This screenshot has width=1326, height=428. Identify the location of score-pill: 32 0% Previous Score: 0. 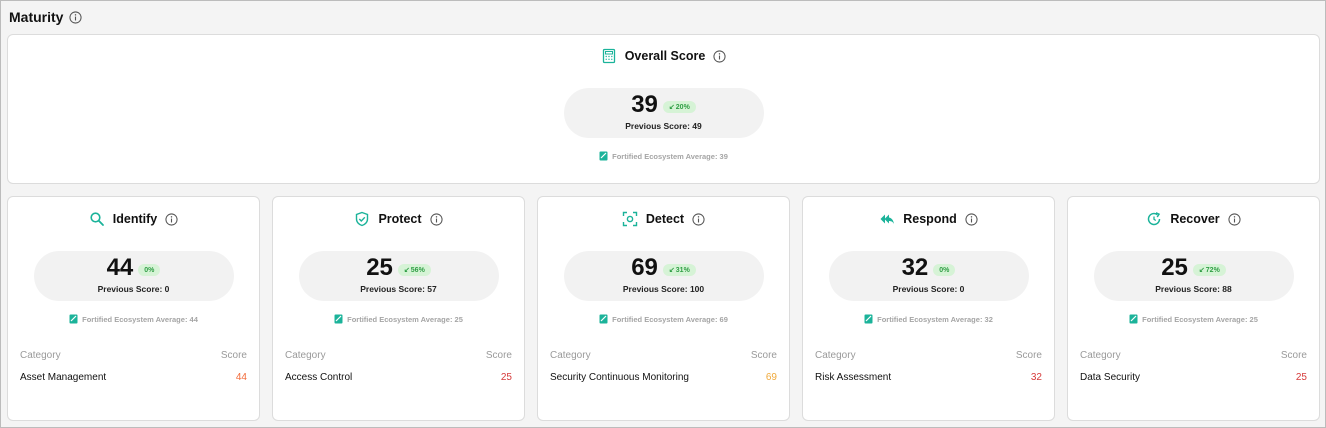
(928, 276).